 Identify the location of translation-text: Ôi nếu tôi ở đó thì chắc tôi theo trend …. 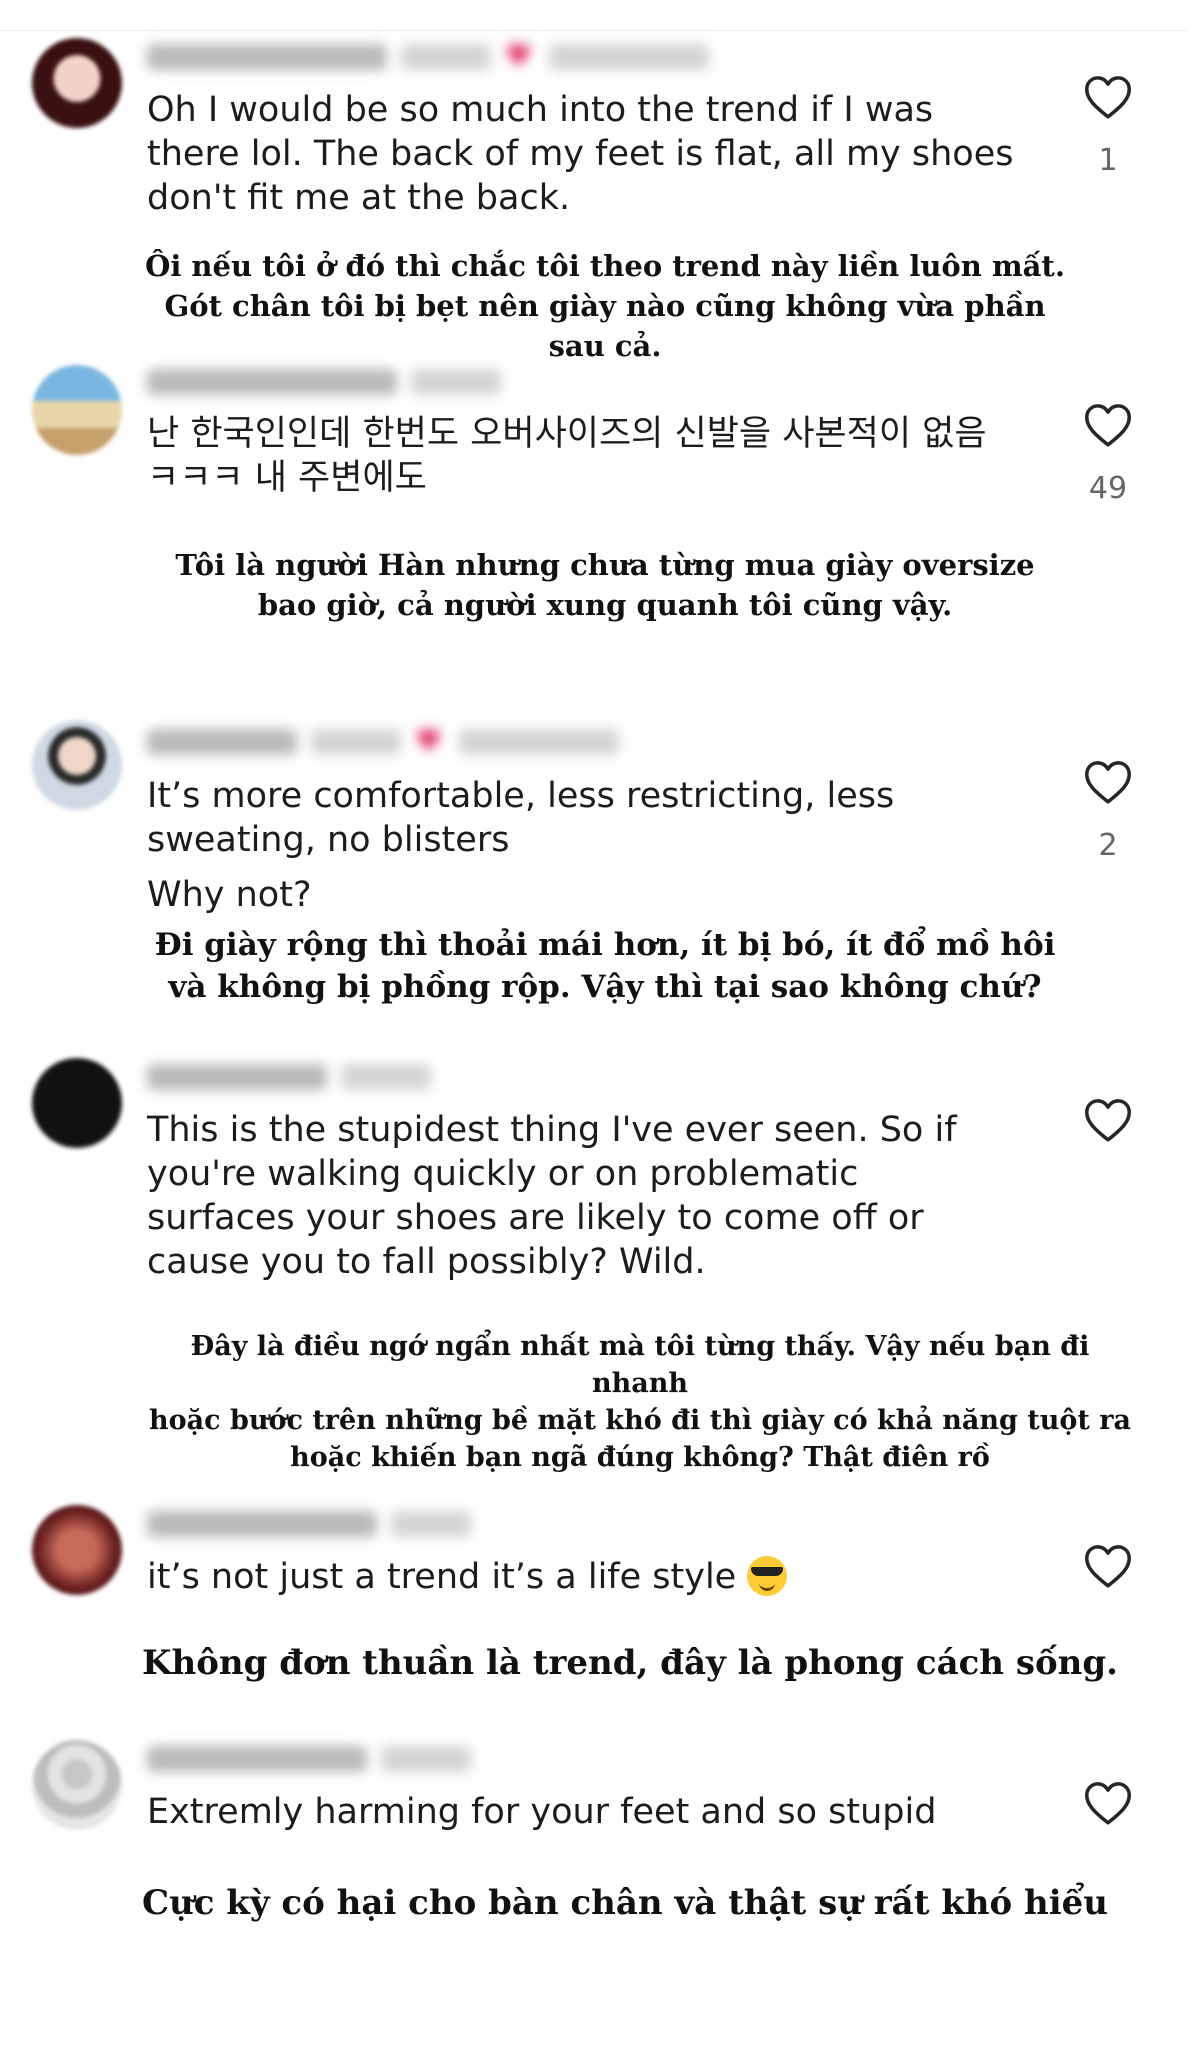
(605, 306).